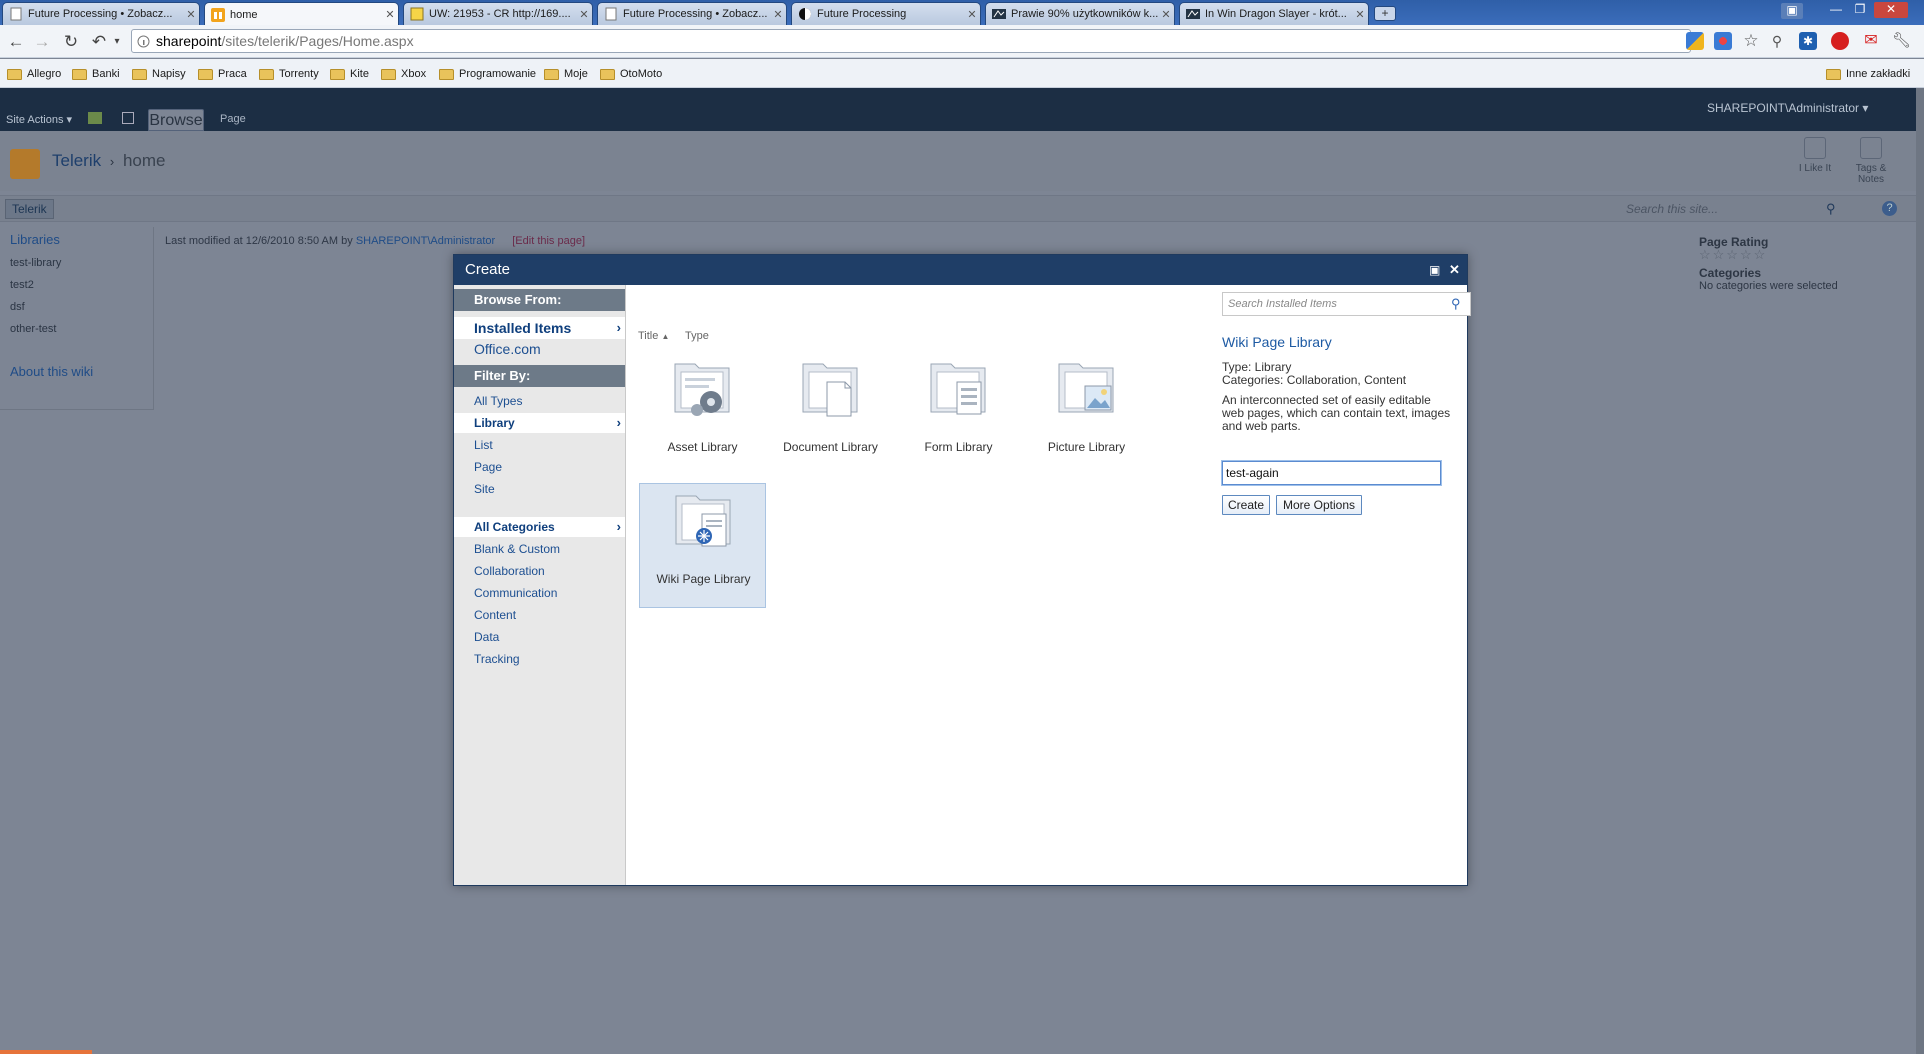 Image resolution: width=1924 pixels, height=1054 pixels. What do you see at coordinates (359, 74) in the screenshot?
I see `bookmark-label: Kite` at bounding box center [359, 74].